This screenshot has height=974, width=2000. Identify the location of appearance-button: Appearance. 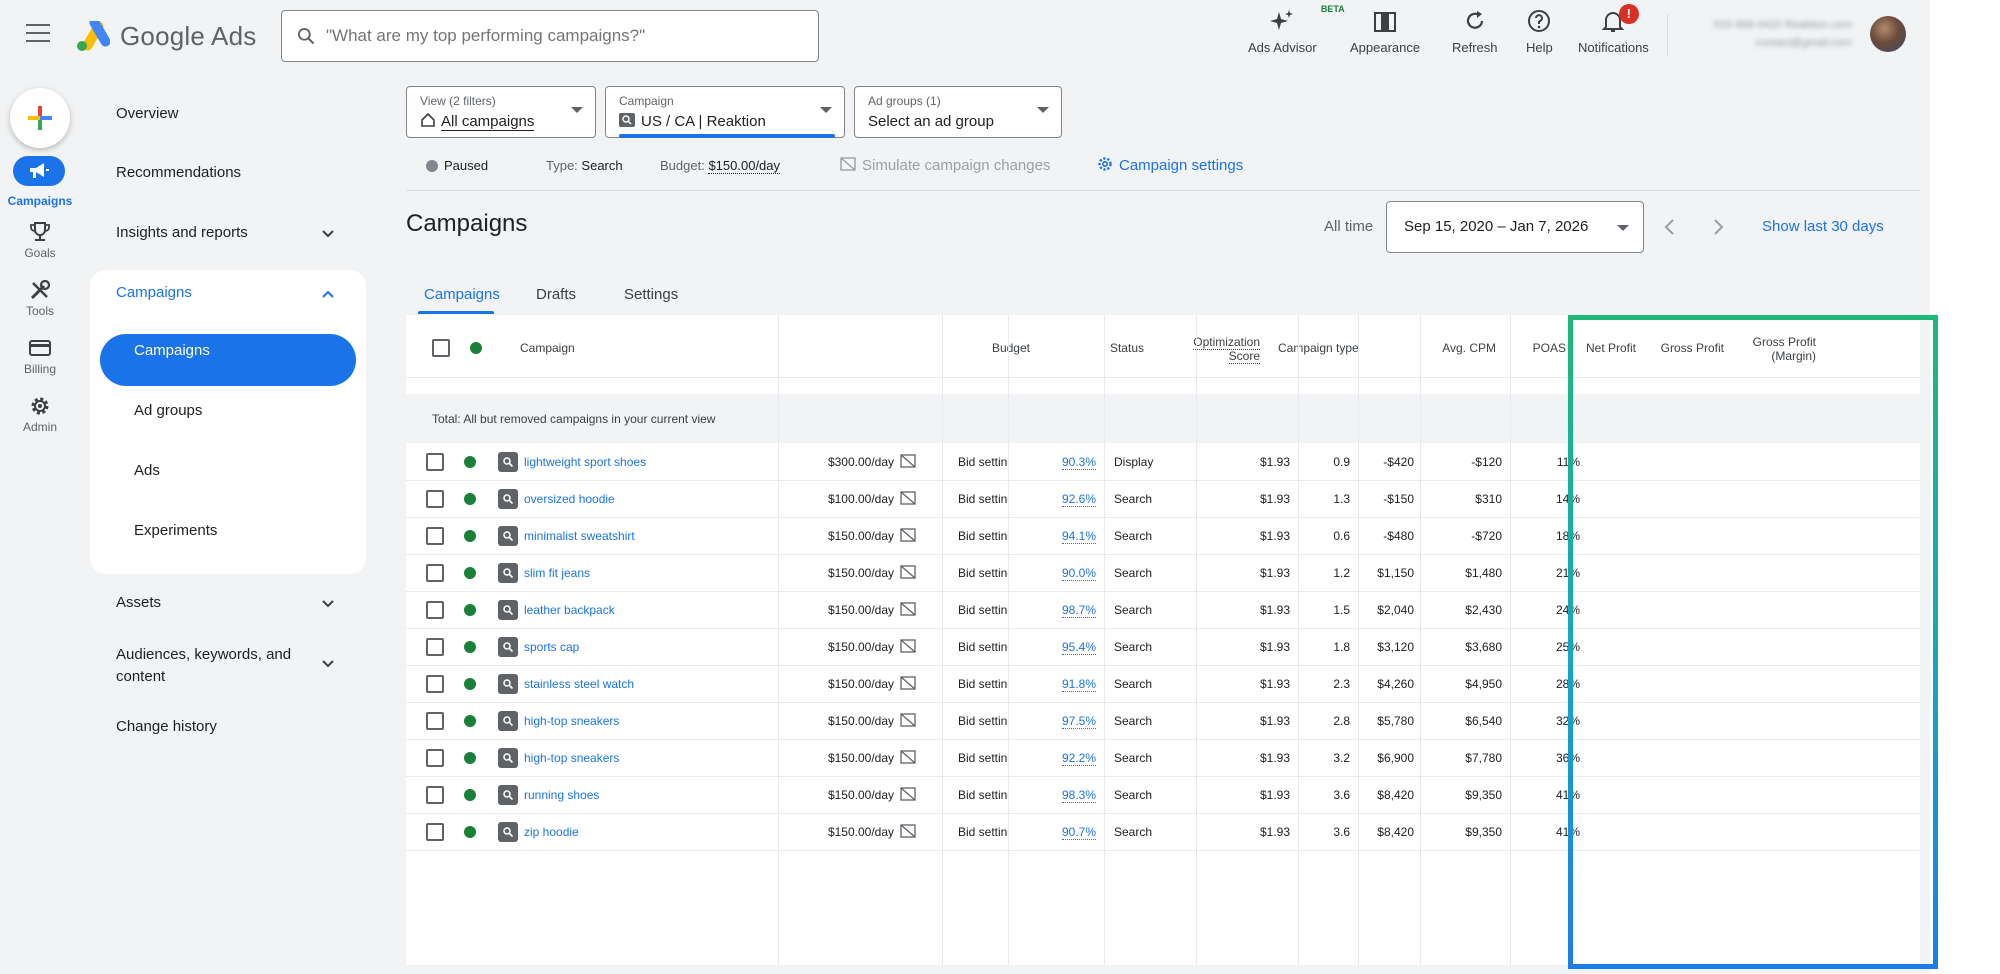
(1385, 31).